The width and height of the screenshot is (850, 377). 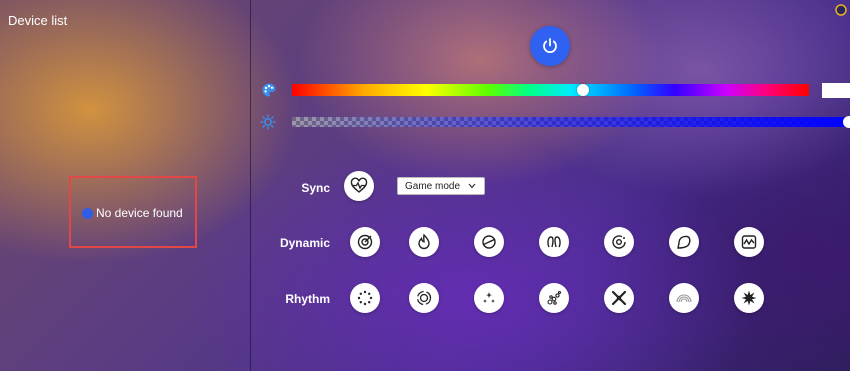 I want to click on rhythm-effect-7-icon, so click(x=749, y=298).